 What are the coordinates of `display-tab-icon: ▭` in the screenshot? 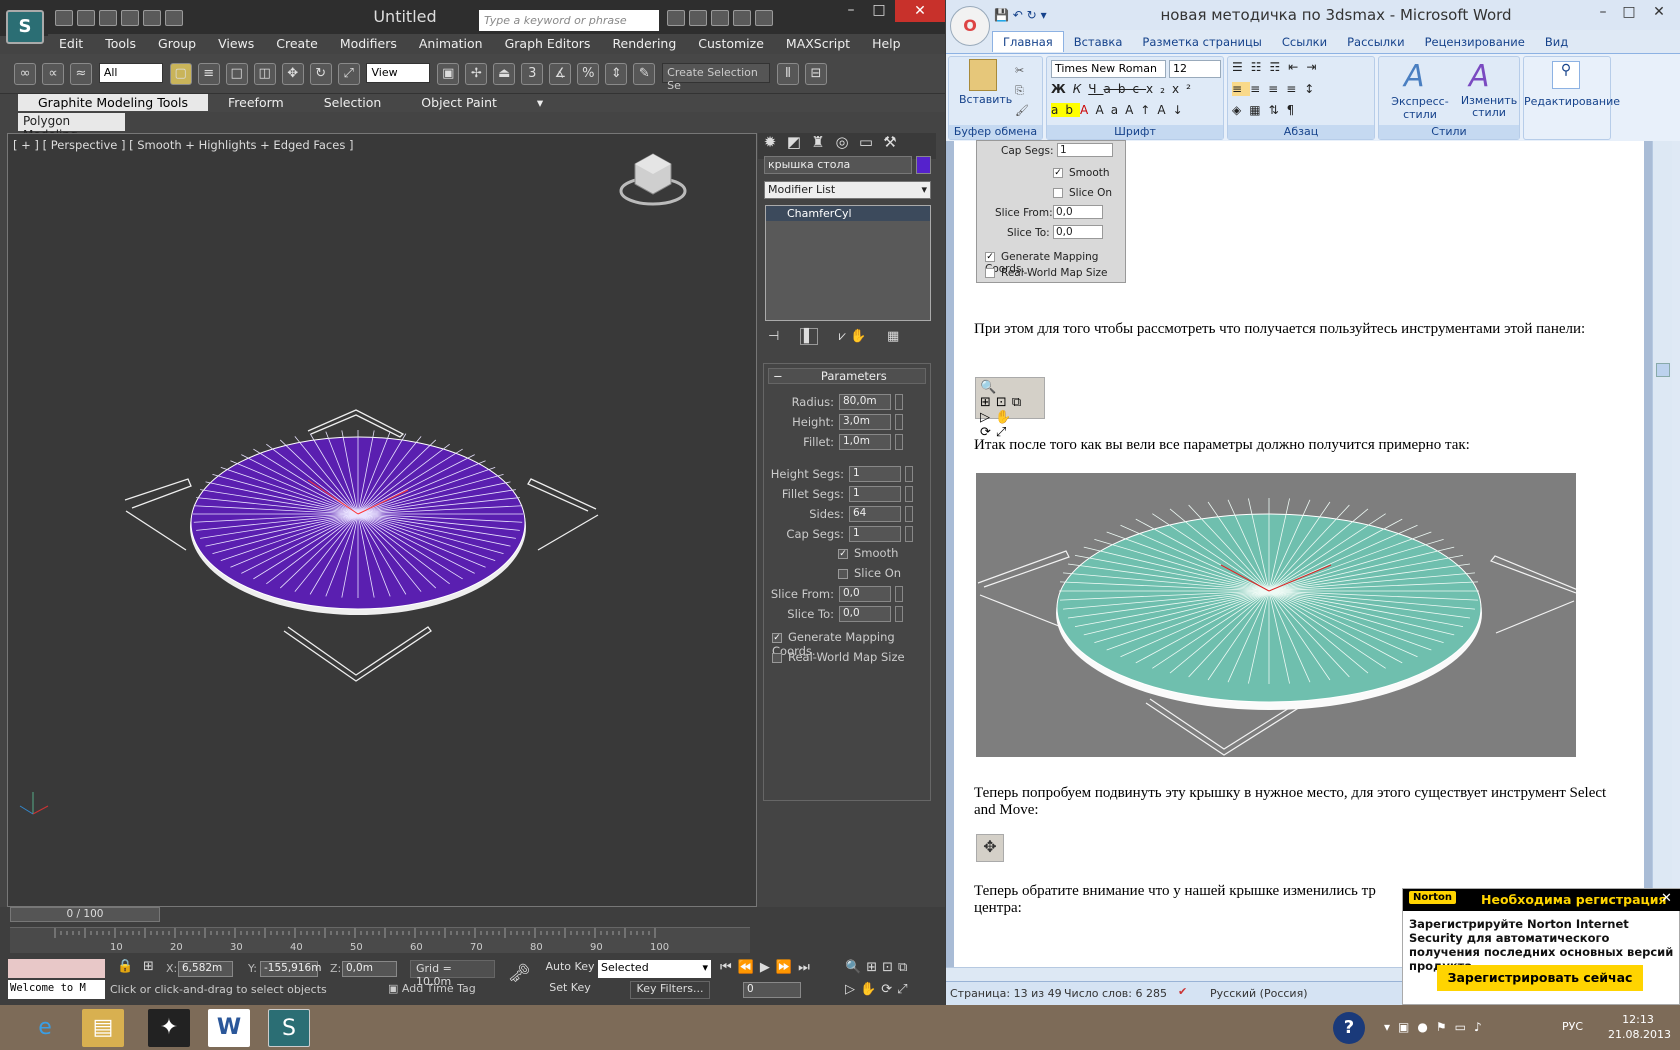 It's located at (866, 144).